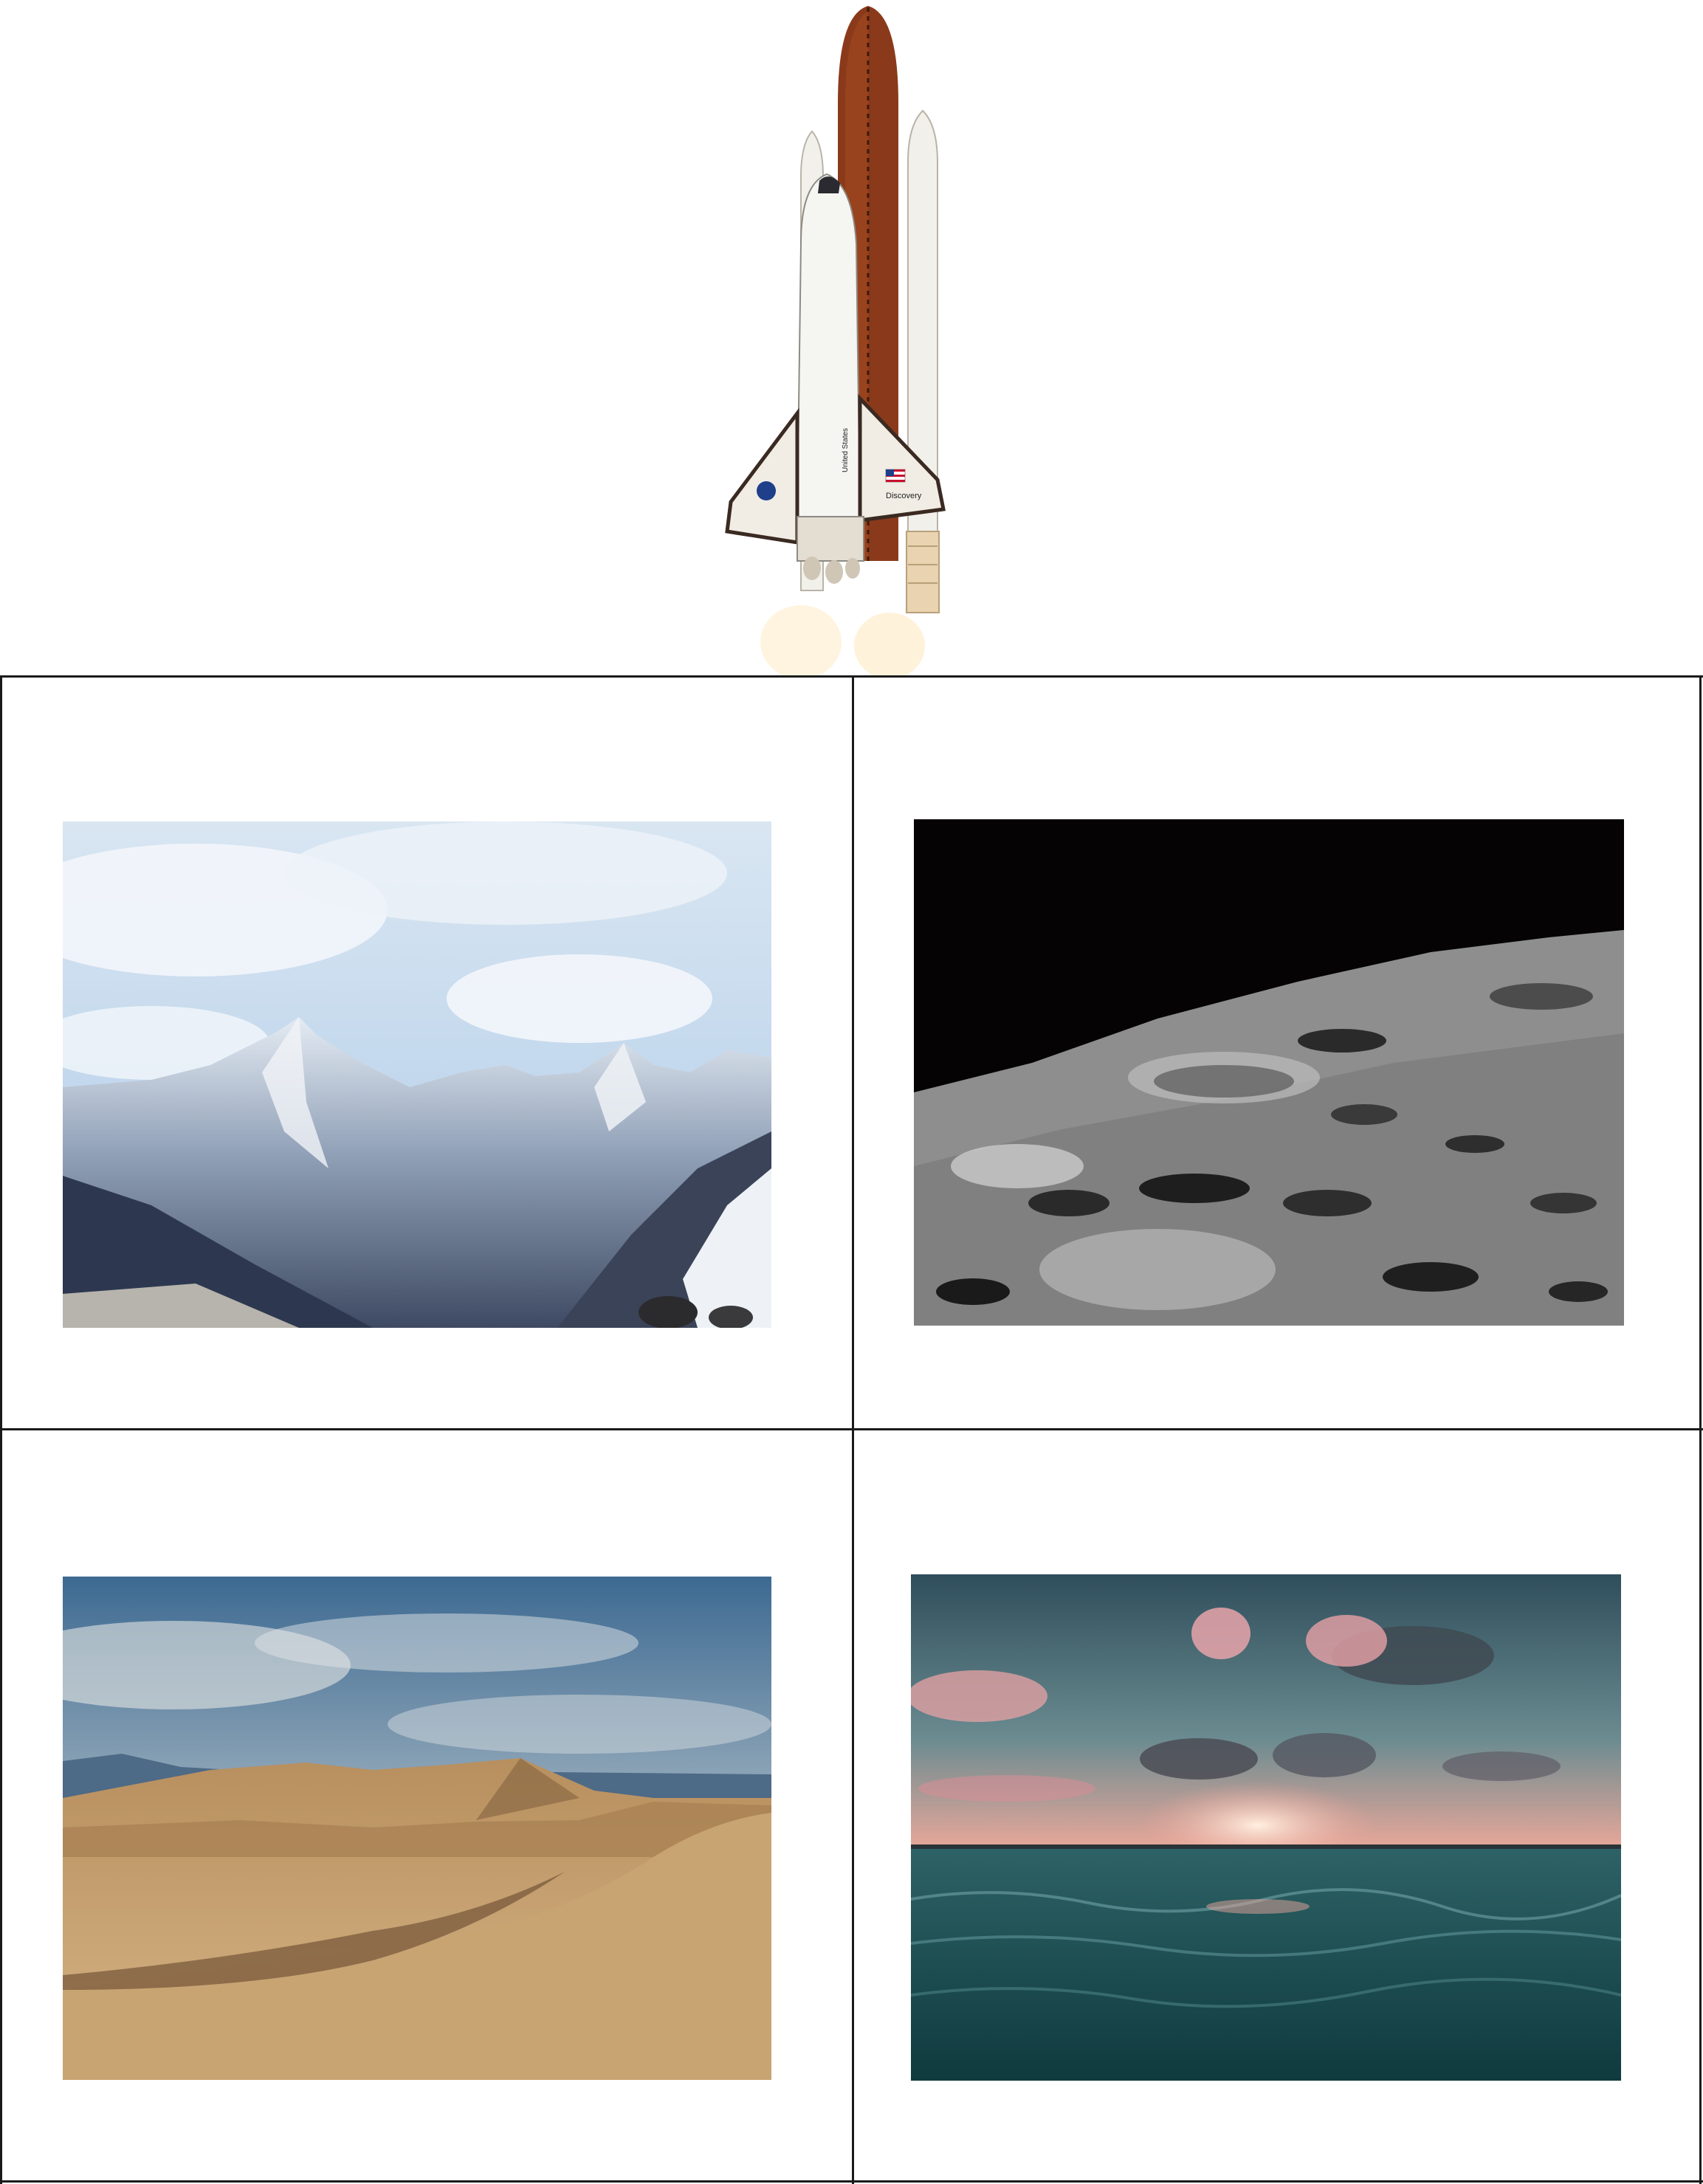 The height and width of the screenshot is (2184, 1703). Describe the element at coordinates (417, 1074) in the screenshot. I see `snowy-mountain-photo` at that location.